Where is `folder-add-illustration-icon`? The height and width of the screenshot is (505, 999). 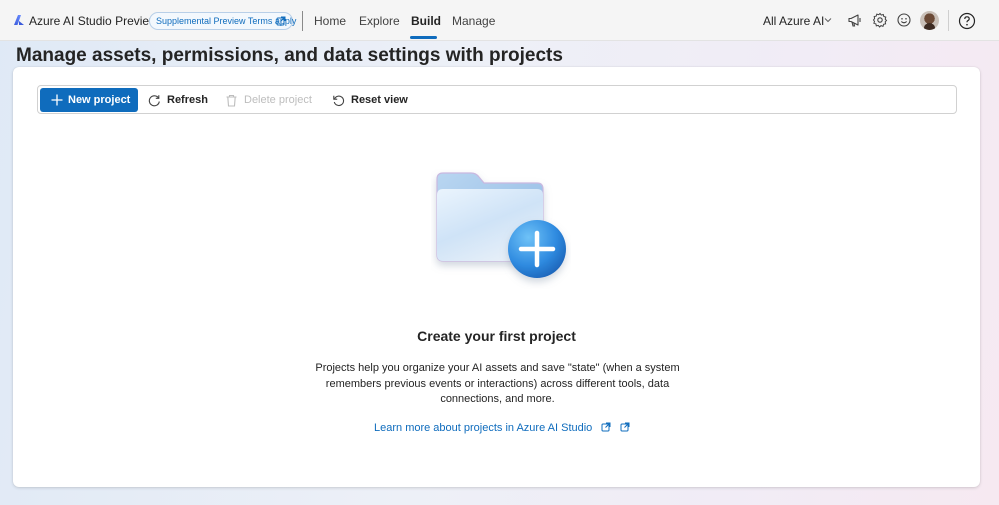 folder-add-illustration-icon is located at coordinates (501, 225).